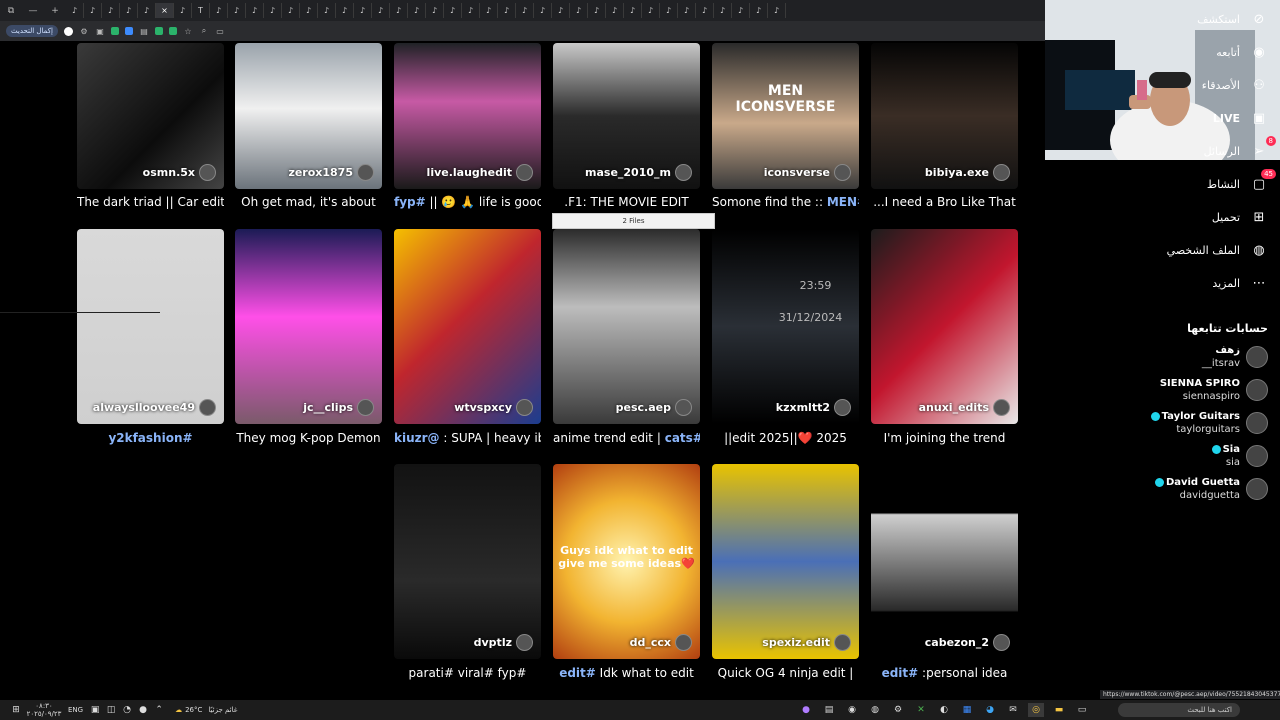  What do you see at coordinates (638, 172) in the screenshot?
I see `video-username: mase_2010_m` at bounding box center [638, 172].